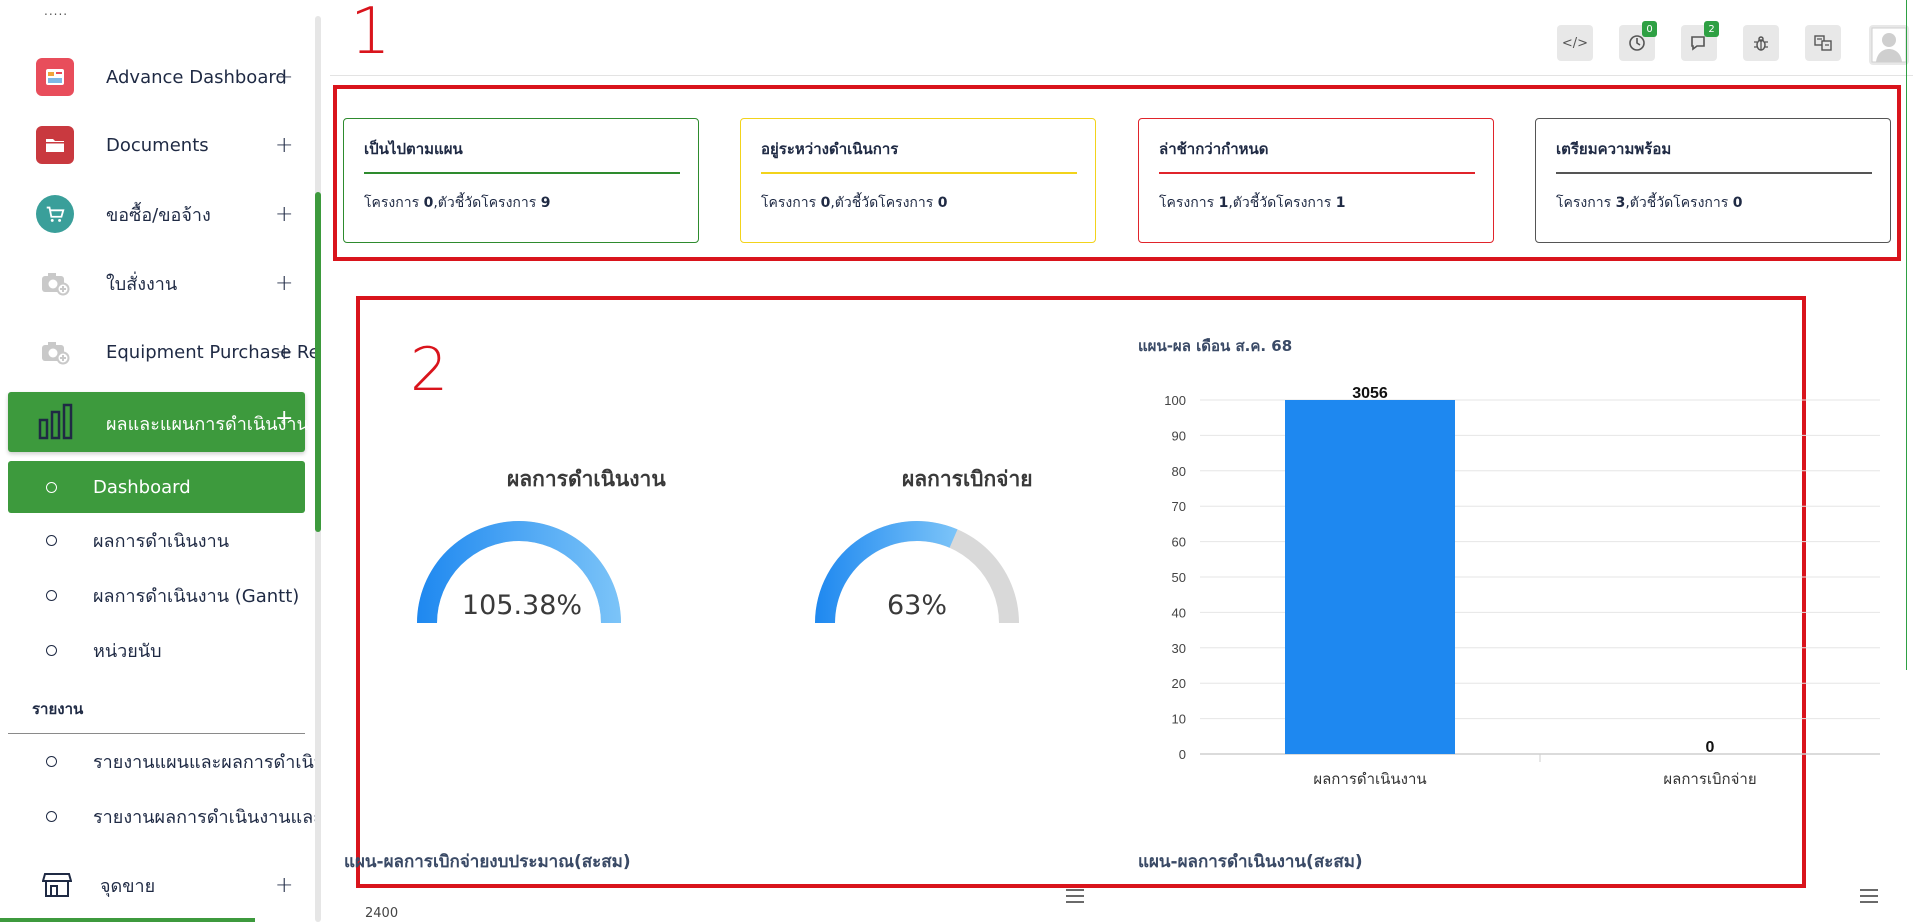 The height and width of the screenshot is (922, 1913). I want to click on sidebar-item-label: ใบสั่งงาน, so click(142, 284).